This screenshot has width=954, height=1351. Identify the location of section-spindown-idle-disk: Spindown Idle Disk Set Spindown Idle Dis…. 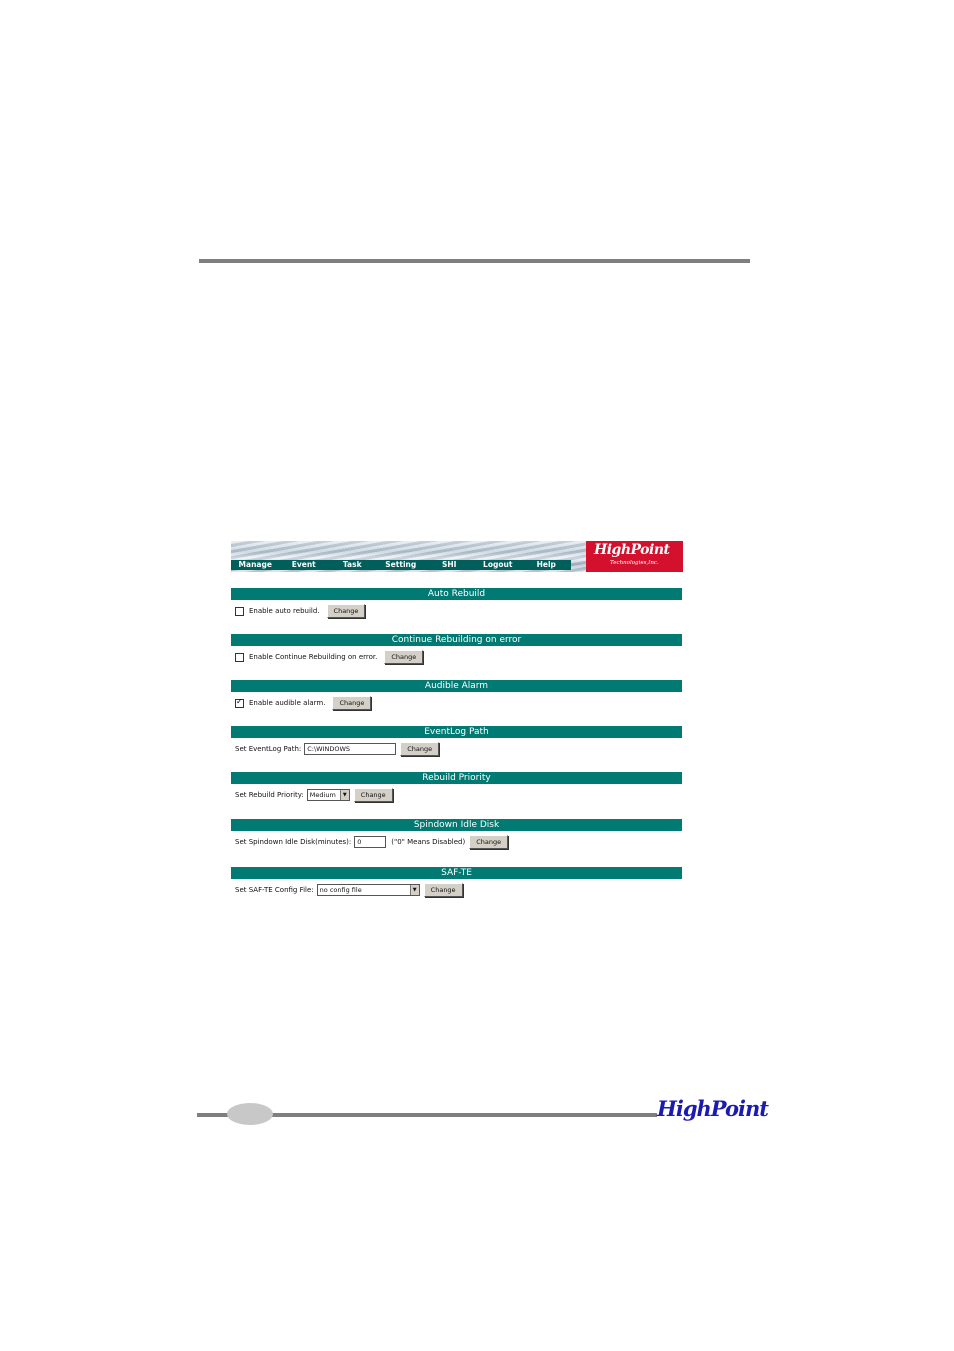
(456, 834).